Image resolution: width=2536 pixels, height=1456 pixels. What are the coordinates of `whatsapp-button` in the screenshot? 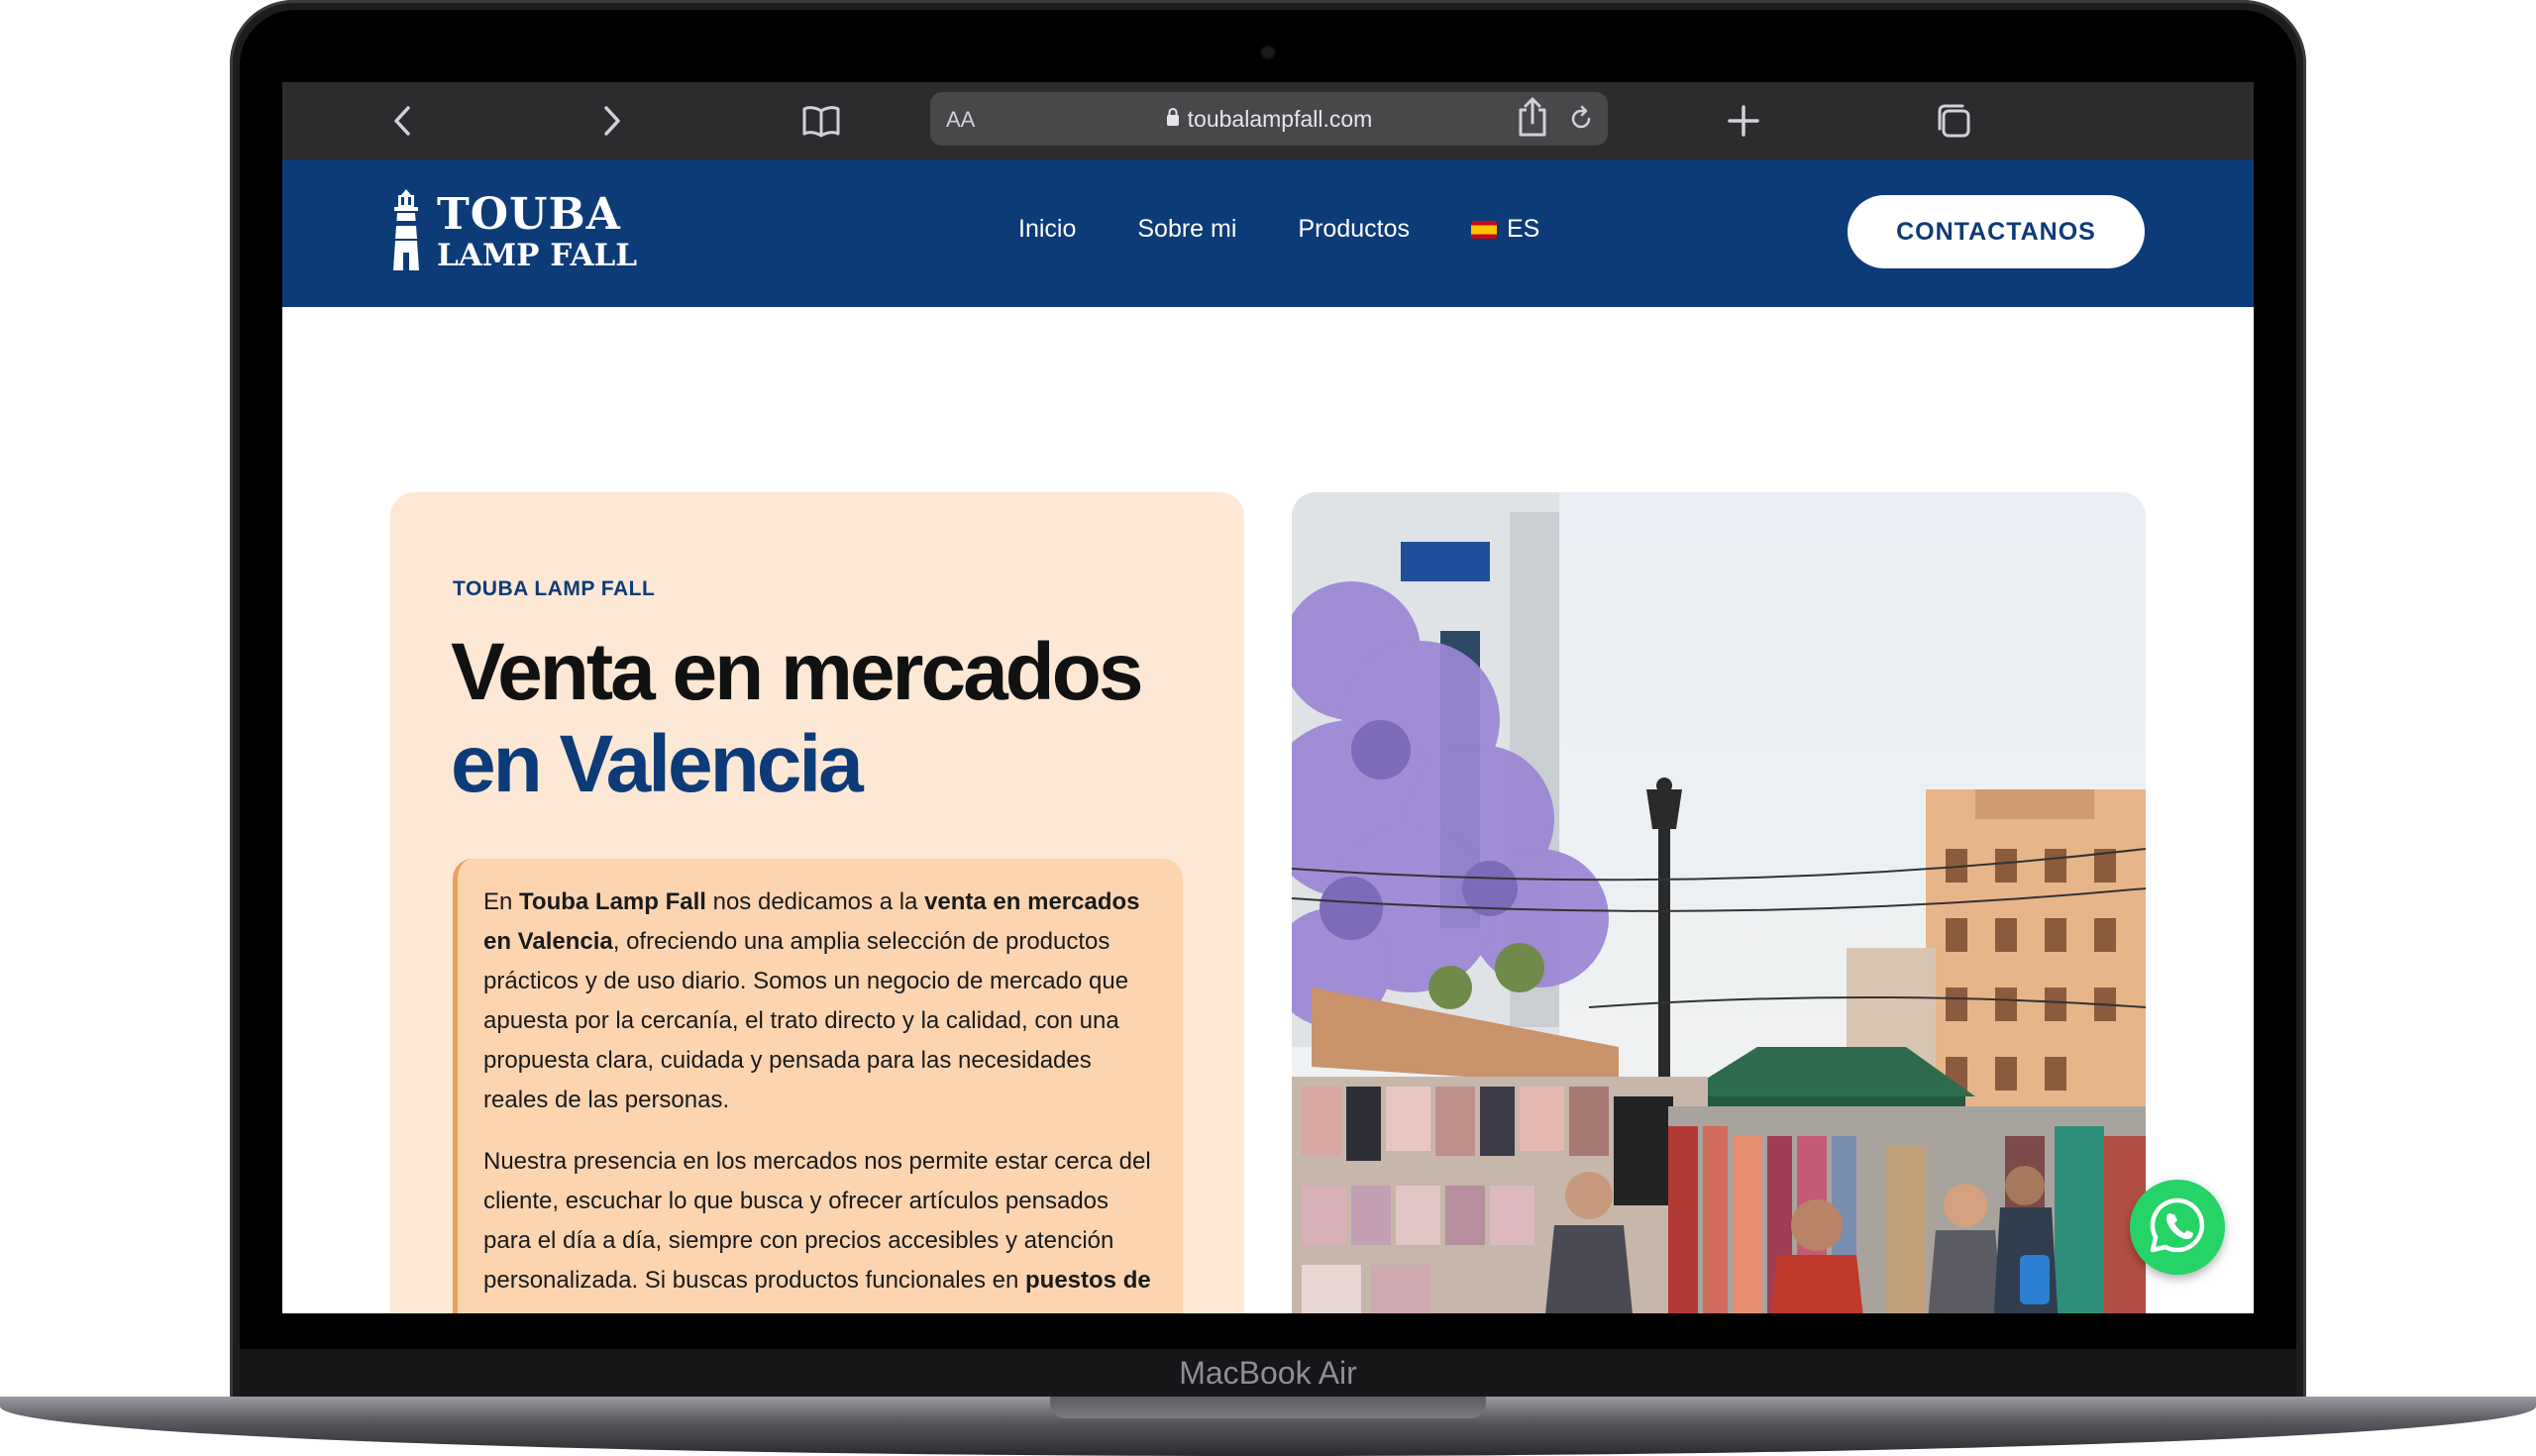 It's located at (2177, 1227).